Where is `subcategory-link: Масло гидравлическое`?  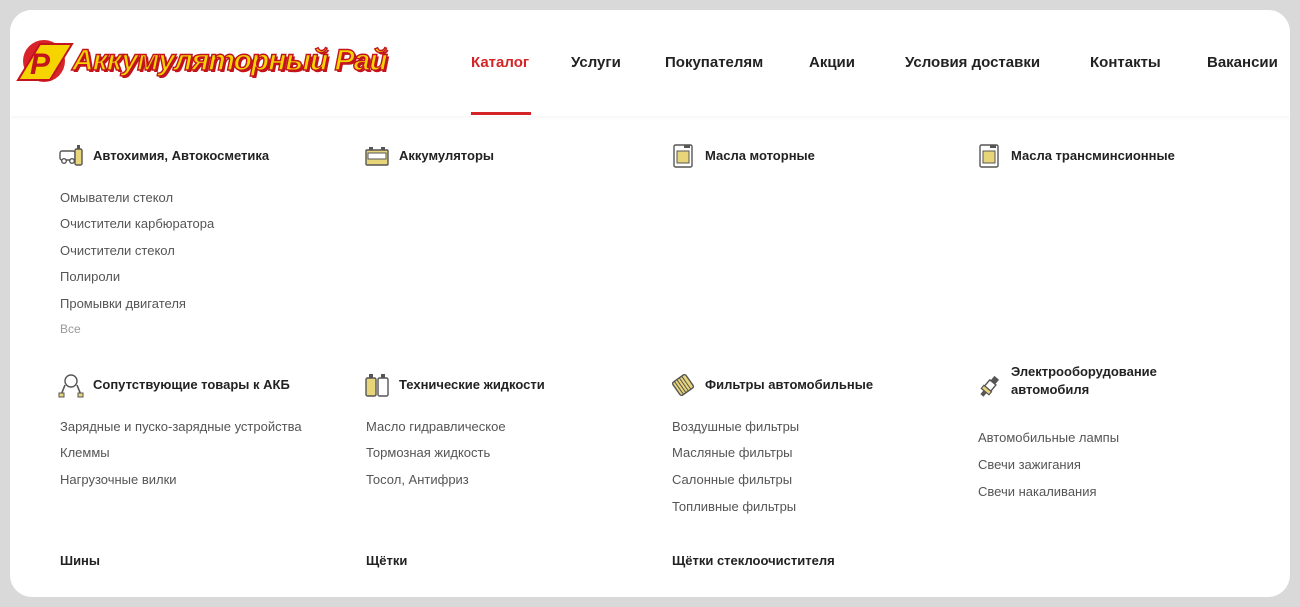
subcategory-link: Масло гидравлическое is located at coordinates (436, 426).